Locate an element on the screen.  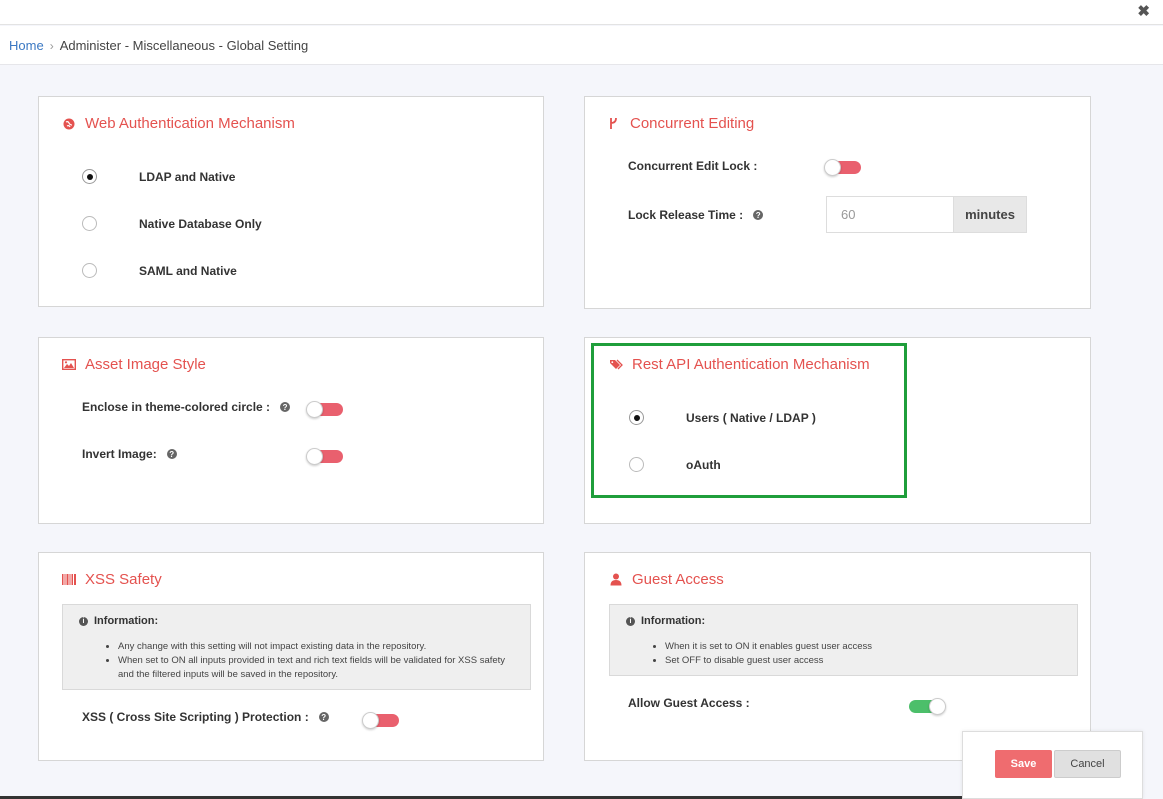
radio-label: LDAP and Native is located at coordinates (187, 176).